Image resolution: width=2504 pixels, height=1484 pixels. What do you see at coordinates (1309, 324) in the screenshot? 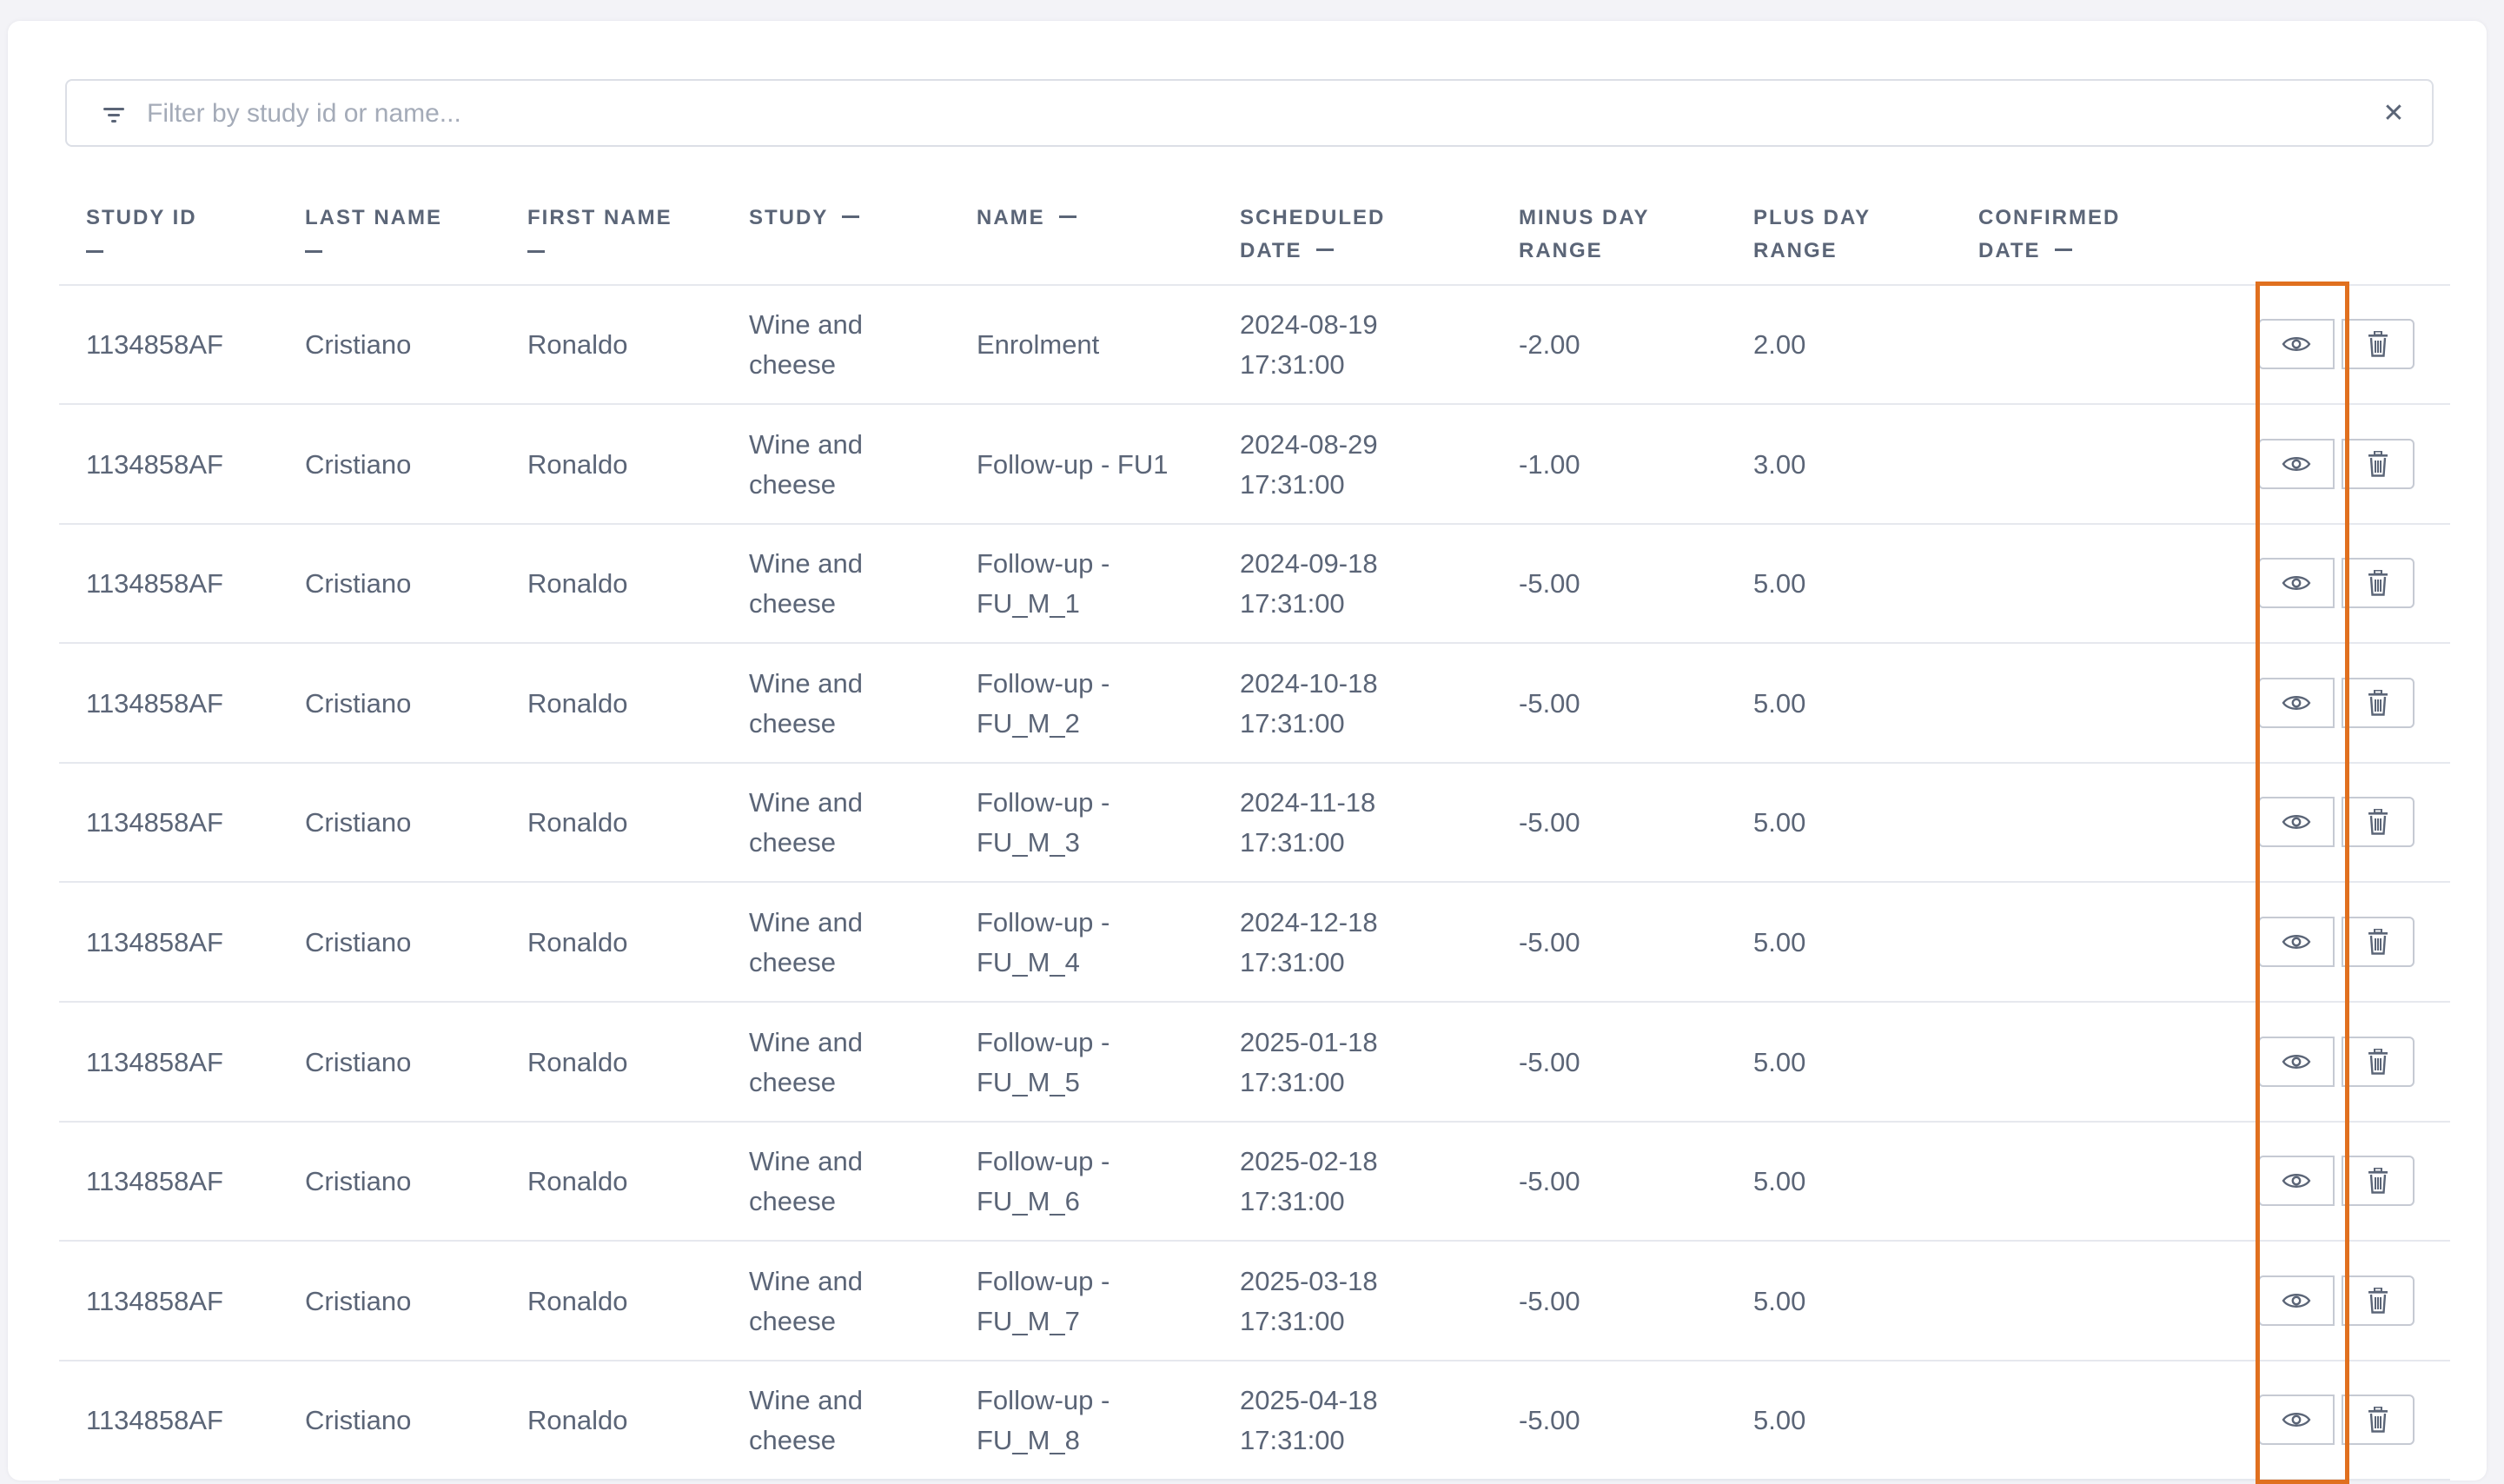
I see `cell-date-line: 2024-08-19` at bounding box center [1309, 324].